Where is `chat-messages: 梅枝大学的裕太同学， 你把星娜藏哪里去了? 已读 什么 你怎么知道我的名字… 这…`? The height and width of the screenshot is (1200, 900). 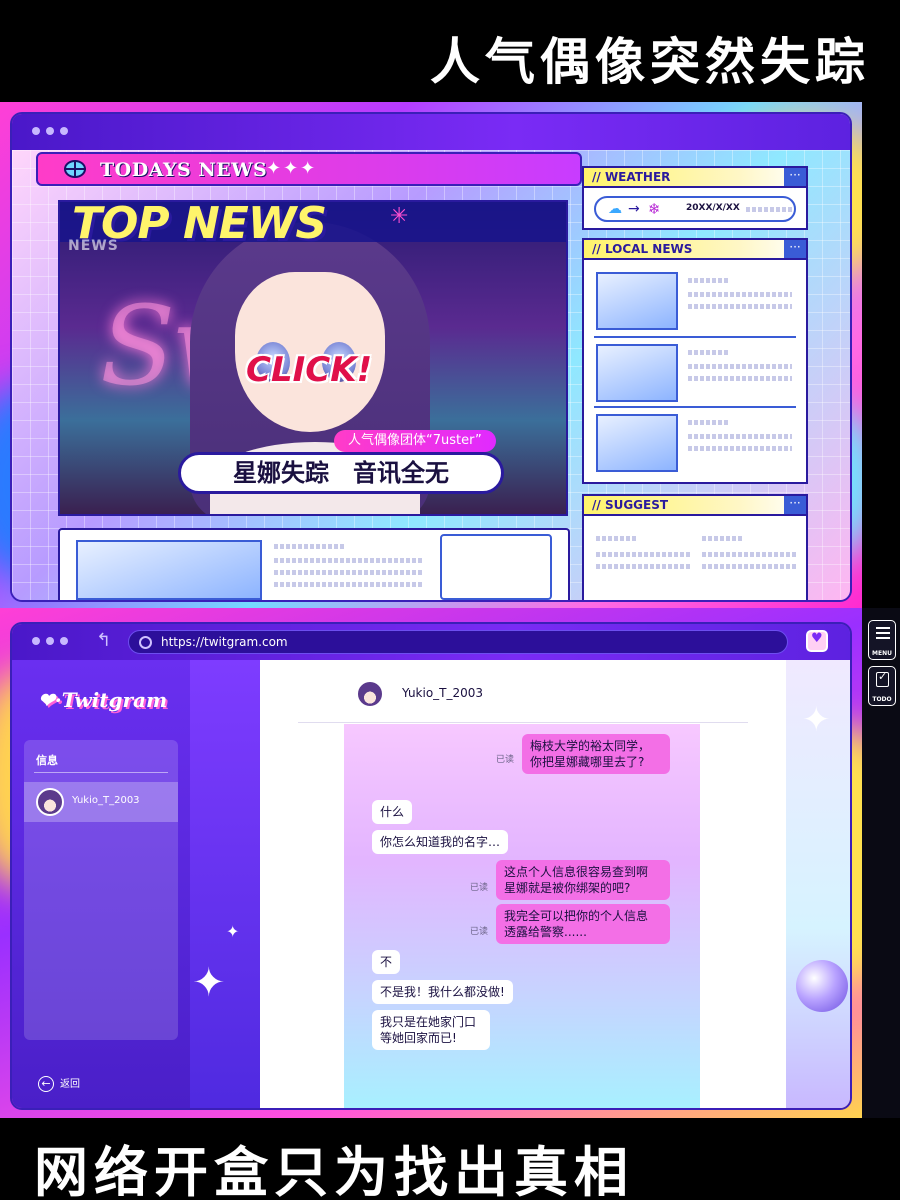 chat-messages: 梅枝大学的裕太同学， 你把星娜藏哪里去了? 已读 什么 你怎么知道我的名字… 这… is located at coordinates (522, 916).